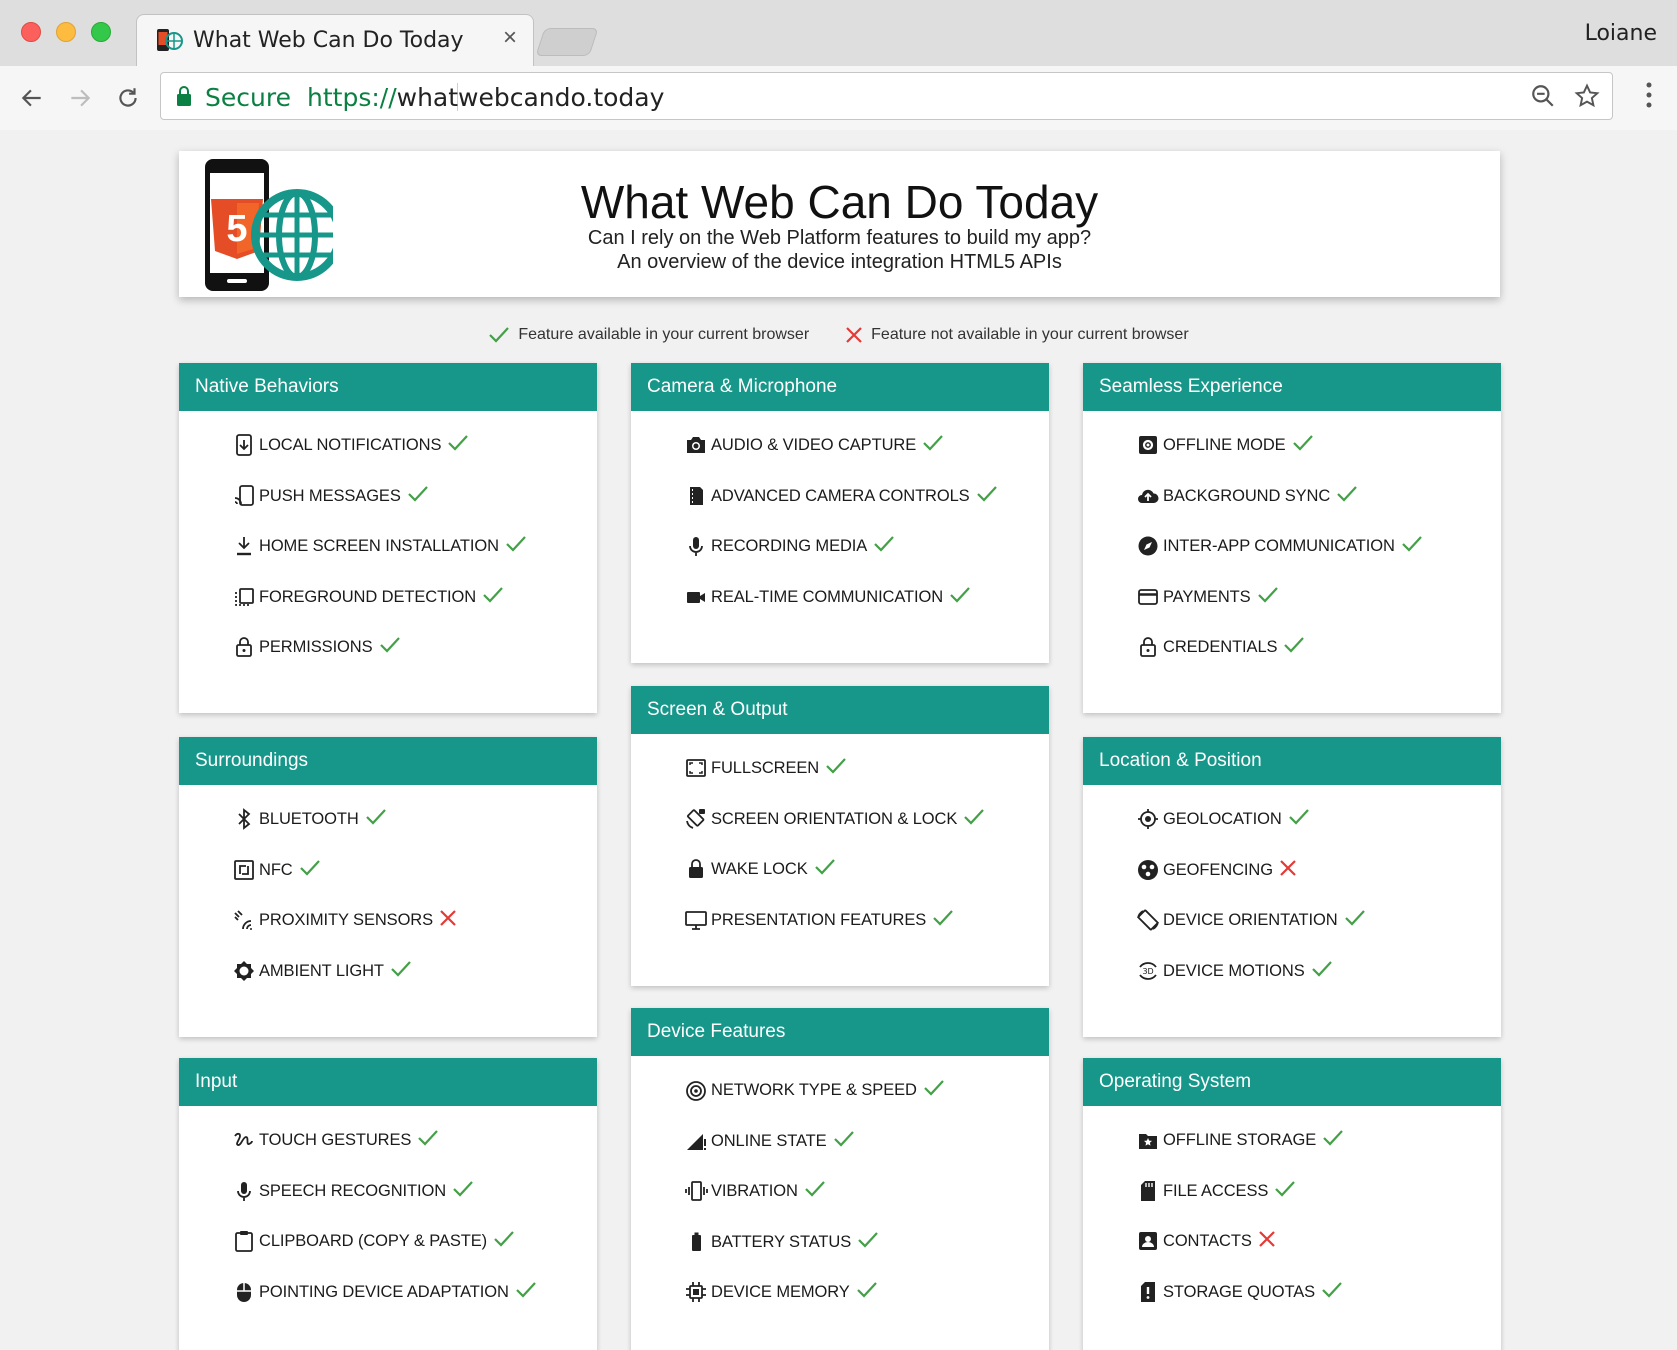 The width and height of the screenshot is (1677, 1350). I want to click on gear-icon, so click(1148, 445).